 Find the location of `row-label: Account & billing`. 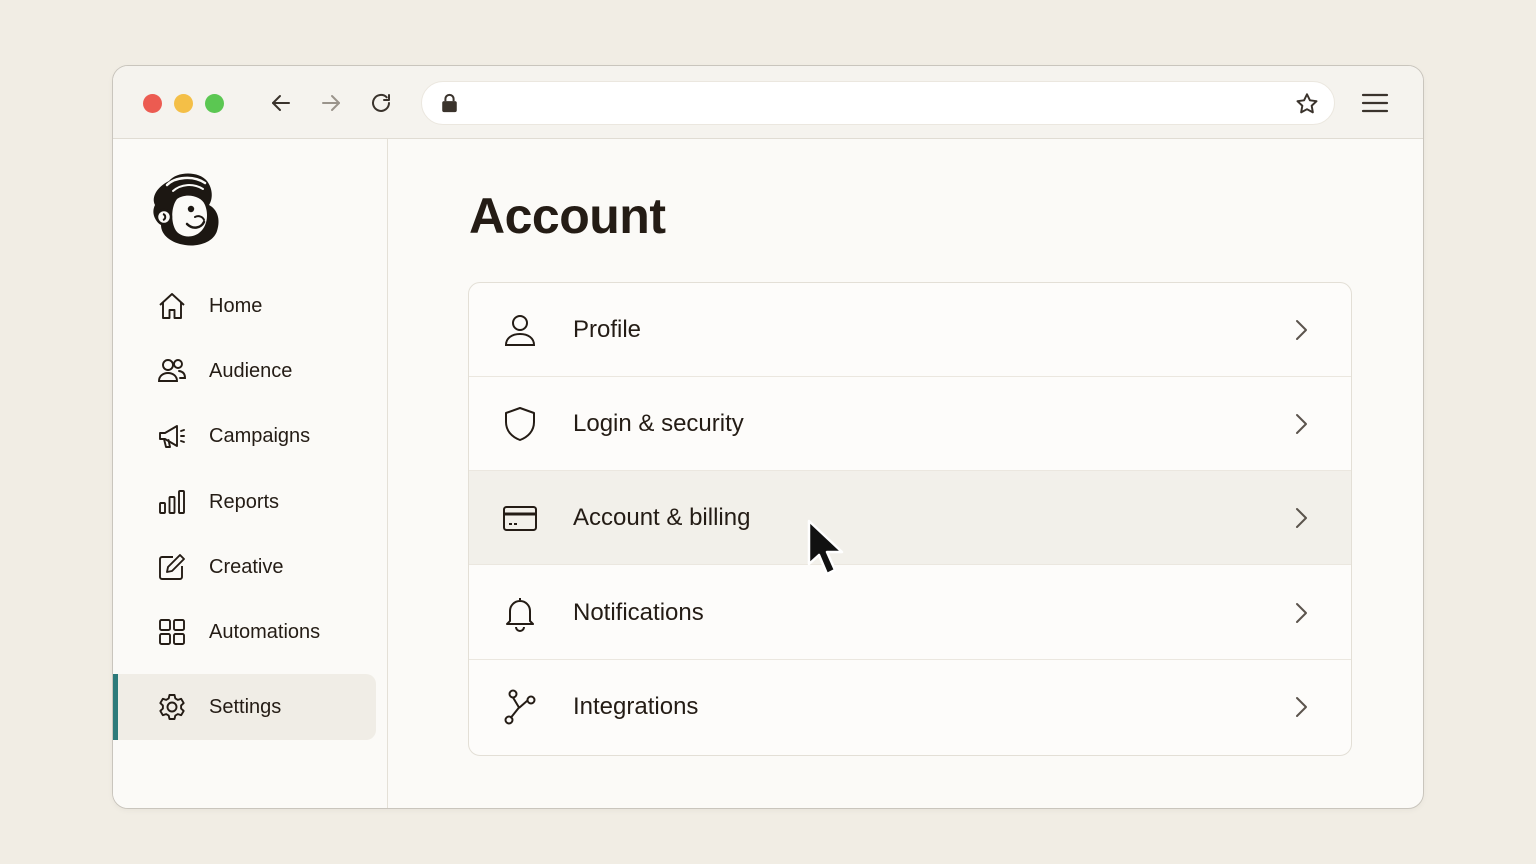

row-label: Account & billing is located at coordinates (662, 517).